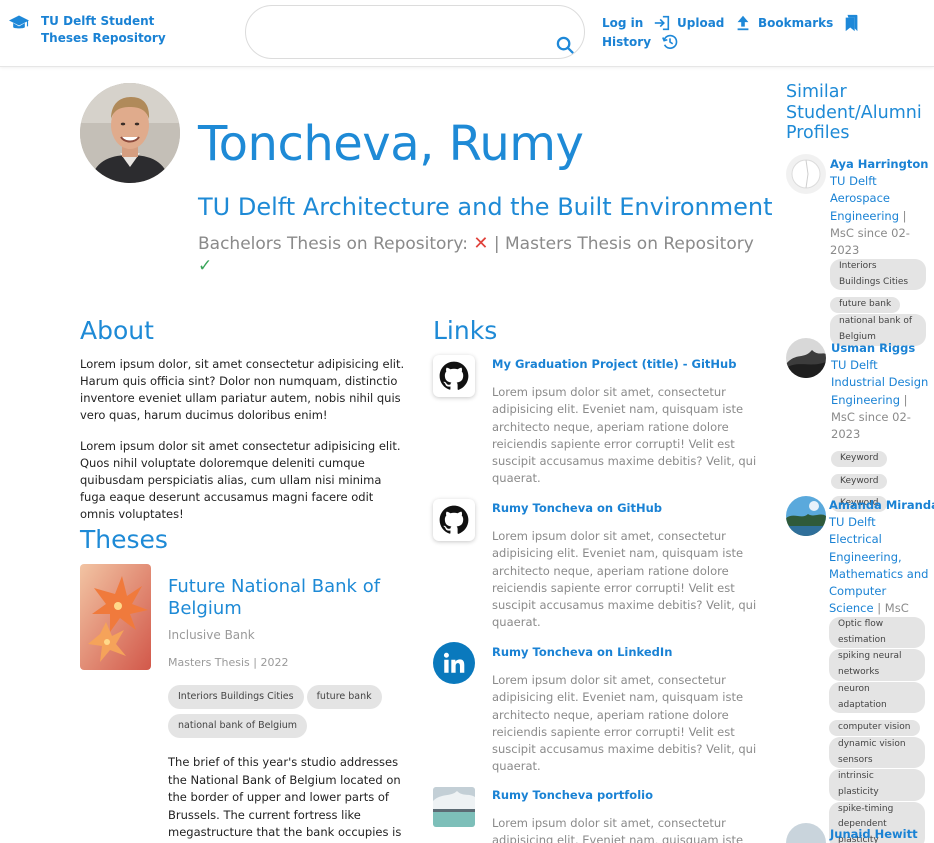  I want to click on tag-chip: Optic flow estimation, so click(877, 633).